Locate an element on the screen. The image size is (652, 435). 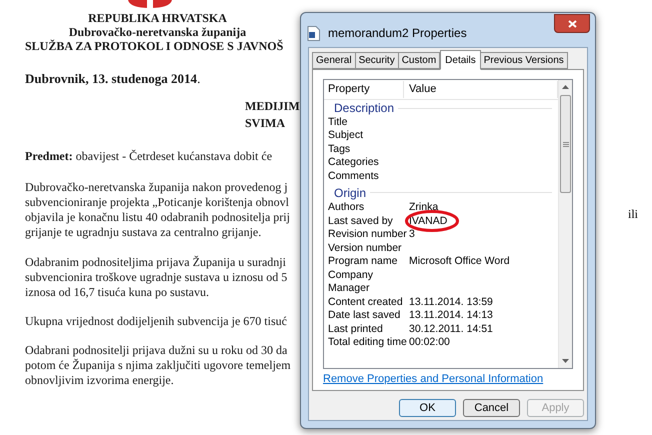
document-text: ili is located at coordinates (633, 214).